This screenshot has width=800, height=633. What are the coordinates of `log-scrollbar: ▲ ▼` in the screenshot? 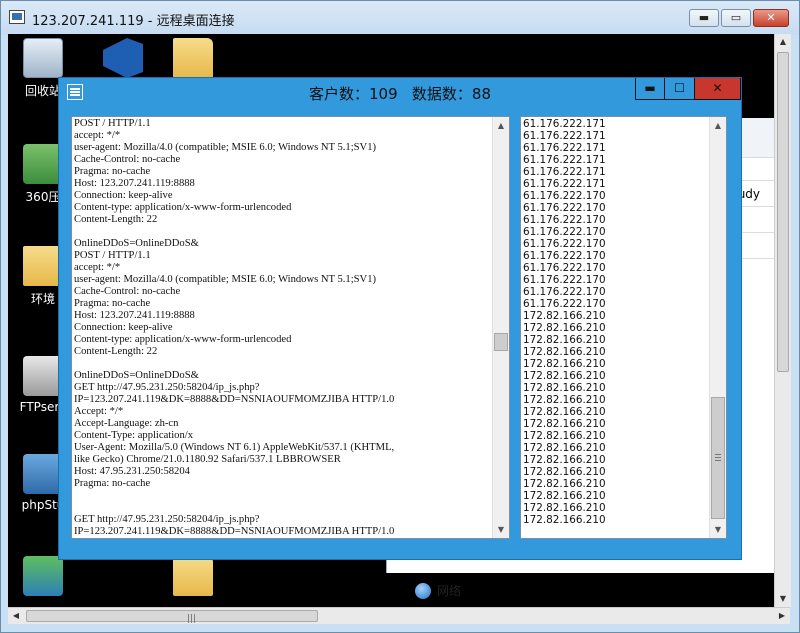 It's located at (500, 327).